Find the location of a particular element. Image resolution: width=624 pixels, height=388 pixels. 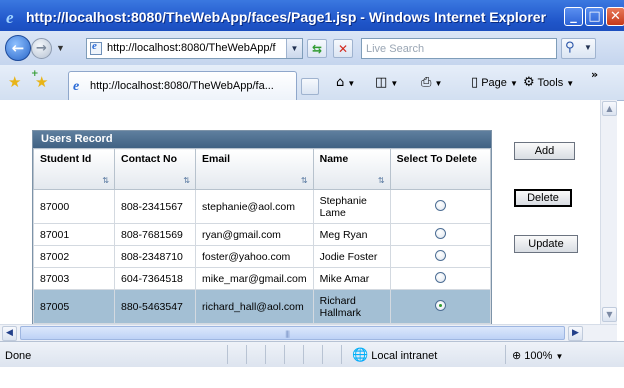

column-header-name: Name ⇅ is located at coordinates (351, 169).